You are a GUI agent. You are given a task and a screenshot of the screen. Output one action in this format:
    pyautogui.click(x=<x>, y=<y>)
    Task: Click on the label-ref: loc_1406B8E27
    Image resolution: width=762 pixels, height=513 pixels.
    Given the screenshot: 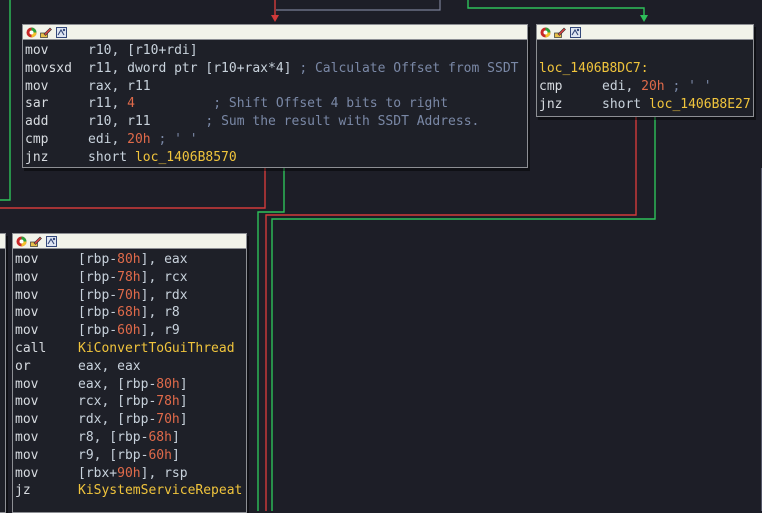 What is the action you would take?
    pyautogui.click(x=700, y=104)
    